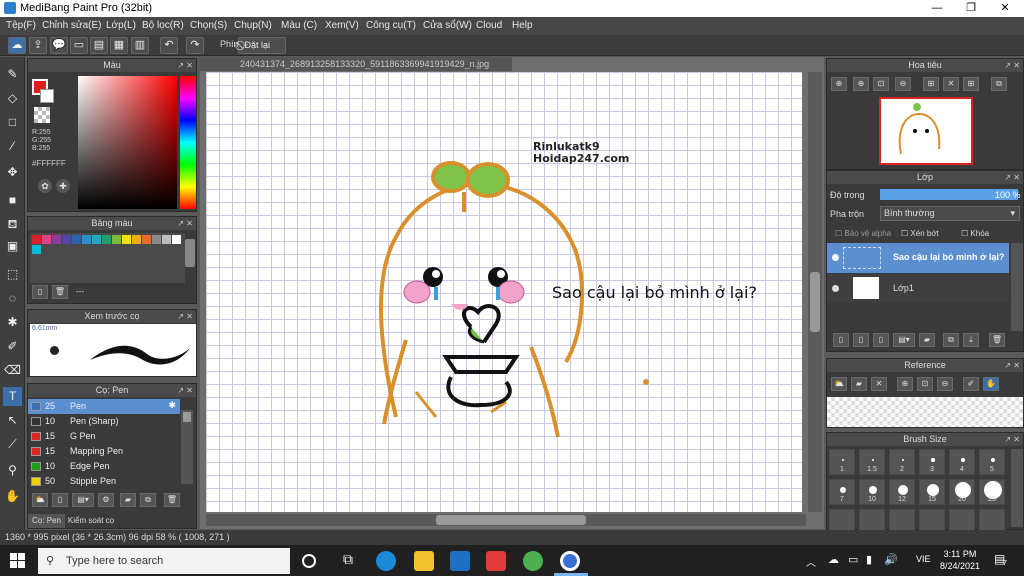  What do you see at coordinates (104, 466) in the screenshot?
I see `brush-item: 10 Edge Pen` at bounding box center [104, 466].